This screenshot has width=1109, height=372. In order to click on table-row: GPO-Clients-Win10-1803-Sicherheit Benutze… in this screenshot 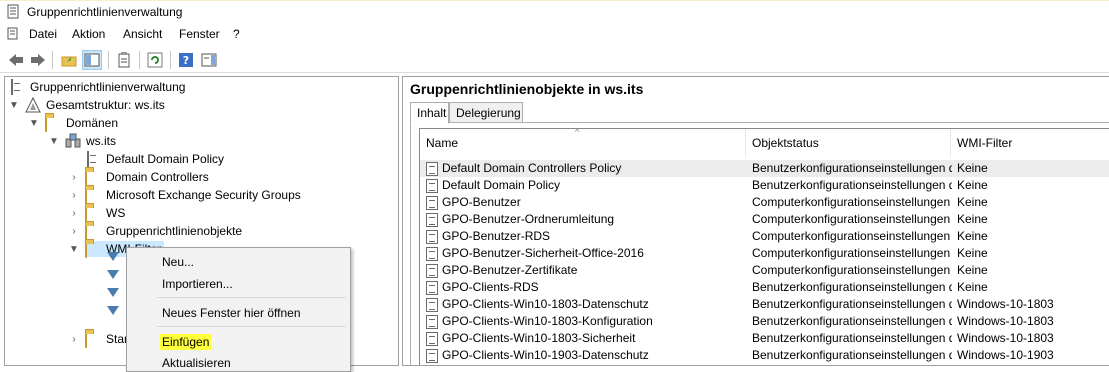, I will do `click(764, 338)`.